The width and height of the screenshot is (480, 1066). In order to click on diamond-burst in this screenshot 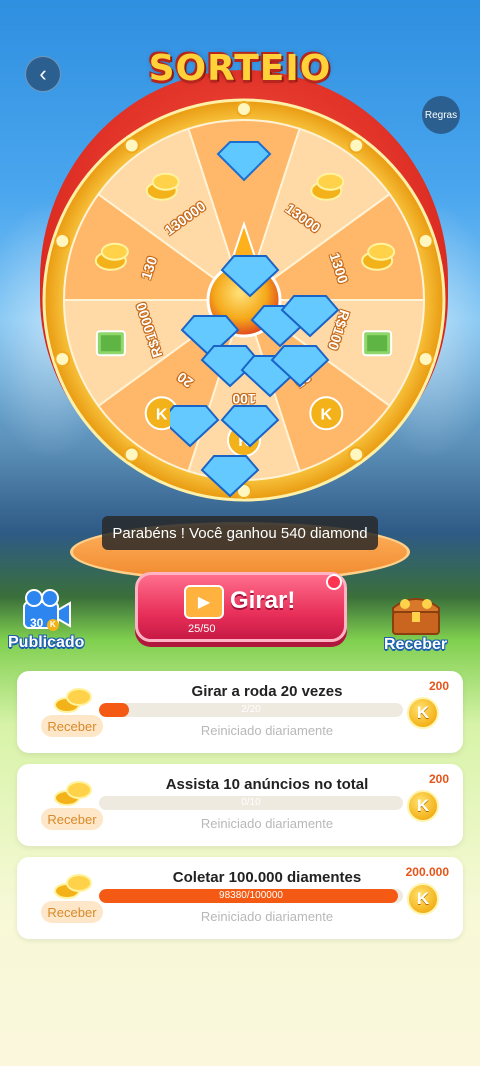, I will do `click(255, 376)`.